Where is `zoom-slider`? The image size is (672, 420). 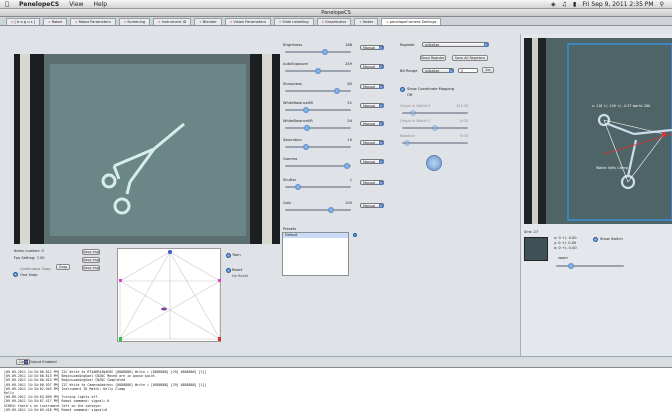
zoom-slider is located at coordinates (590, 266).